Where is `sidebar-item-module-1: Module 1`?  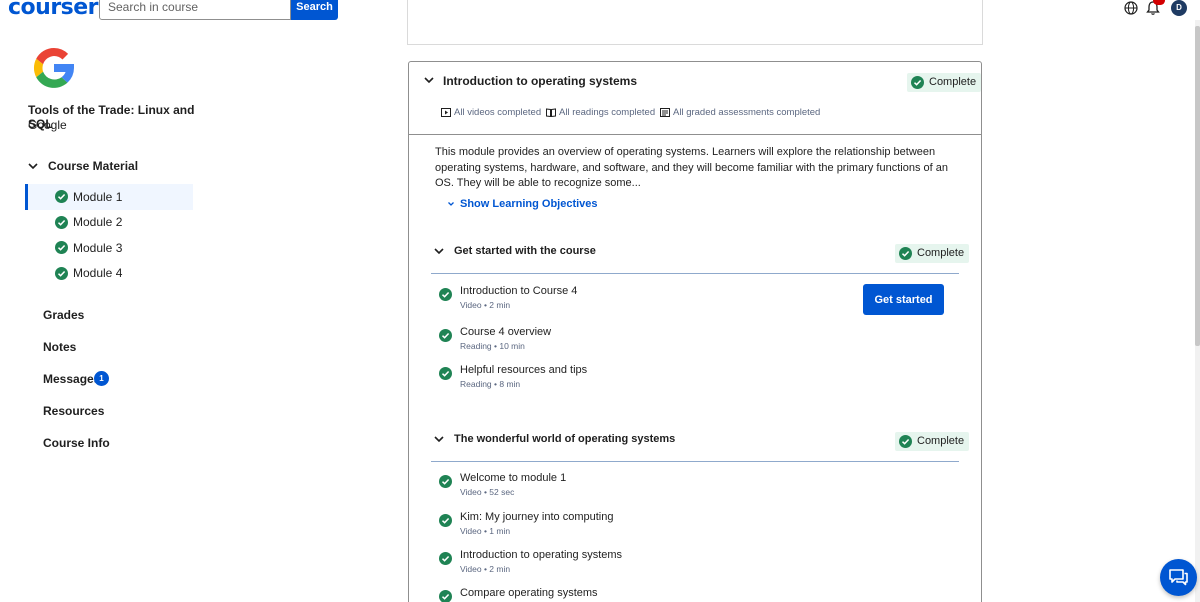 sidebar-item-module-1: Module 1 is located at coordinates (109, 197).